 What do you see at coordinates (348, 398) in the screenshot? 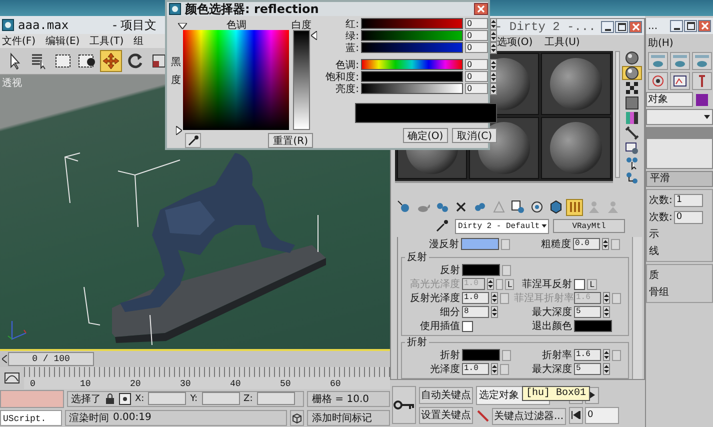
I see `grid-size: 栅格 = 10.0` at bounding box center [348, 398].